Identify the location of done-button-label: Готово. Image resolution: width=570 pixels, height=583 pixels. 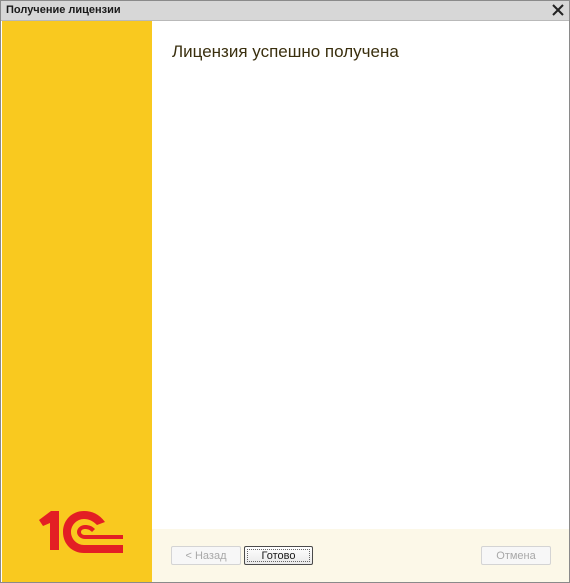
(278, 555).